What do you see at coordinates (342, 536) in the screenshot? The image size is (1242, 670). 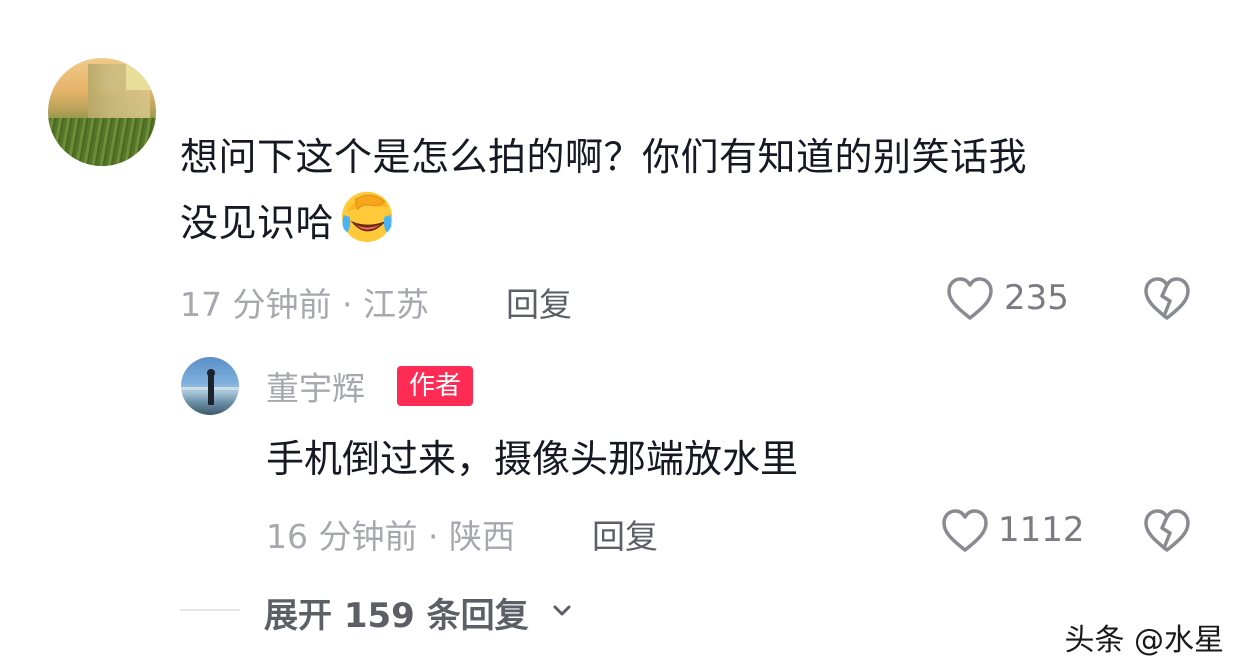 I see `reply-time: 16 分钟前` at bounding box center [342, 536].